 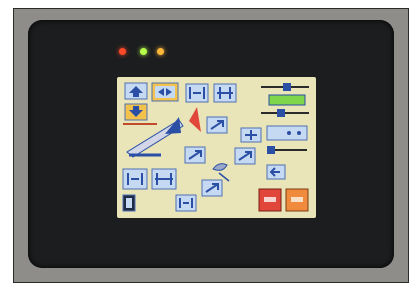 I want to click on hand-cycle-icon, so click(x=220, y=167).